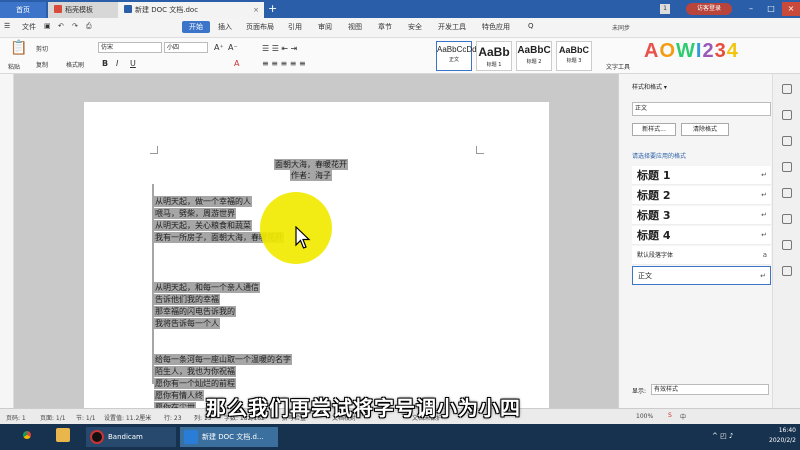 The height and width of the screenshot is (450, 800). What do you see at coordinates (295, 27) in the screenshot?
I see `menu-reference: 引用` at bounding box center [295, 27].